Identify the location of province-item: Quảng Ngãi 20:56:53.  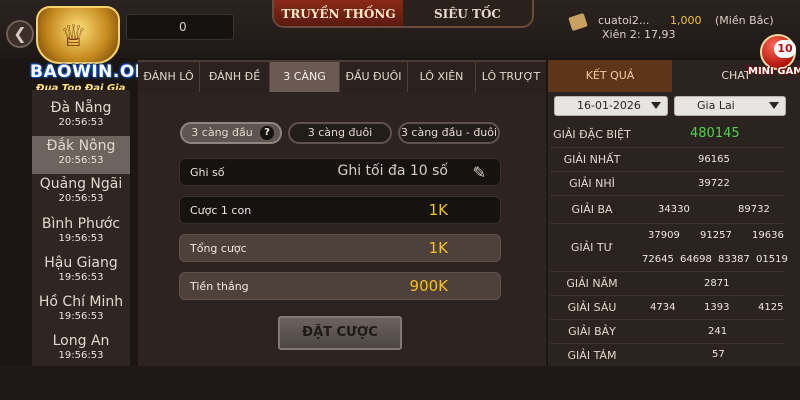
(81, 193).